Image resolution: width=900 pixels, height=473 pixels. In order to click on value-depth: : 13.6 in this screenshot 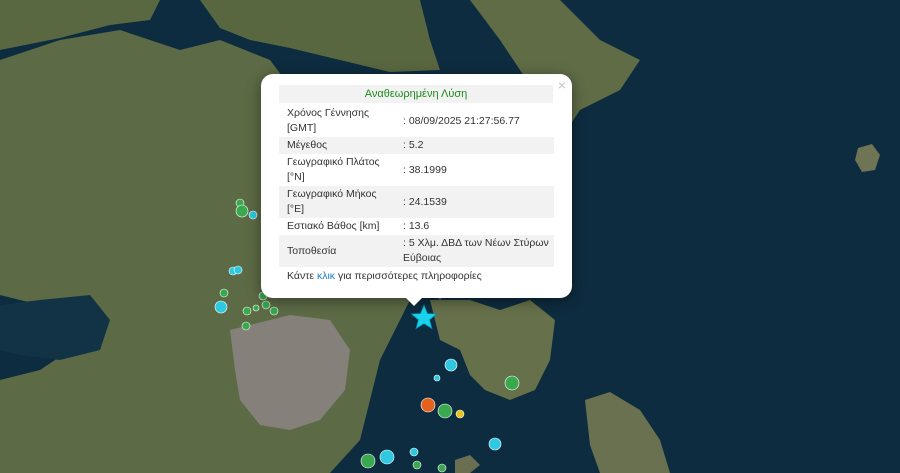, I will do `click(416, 226)`.